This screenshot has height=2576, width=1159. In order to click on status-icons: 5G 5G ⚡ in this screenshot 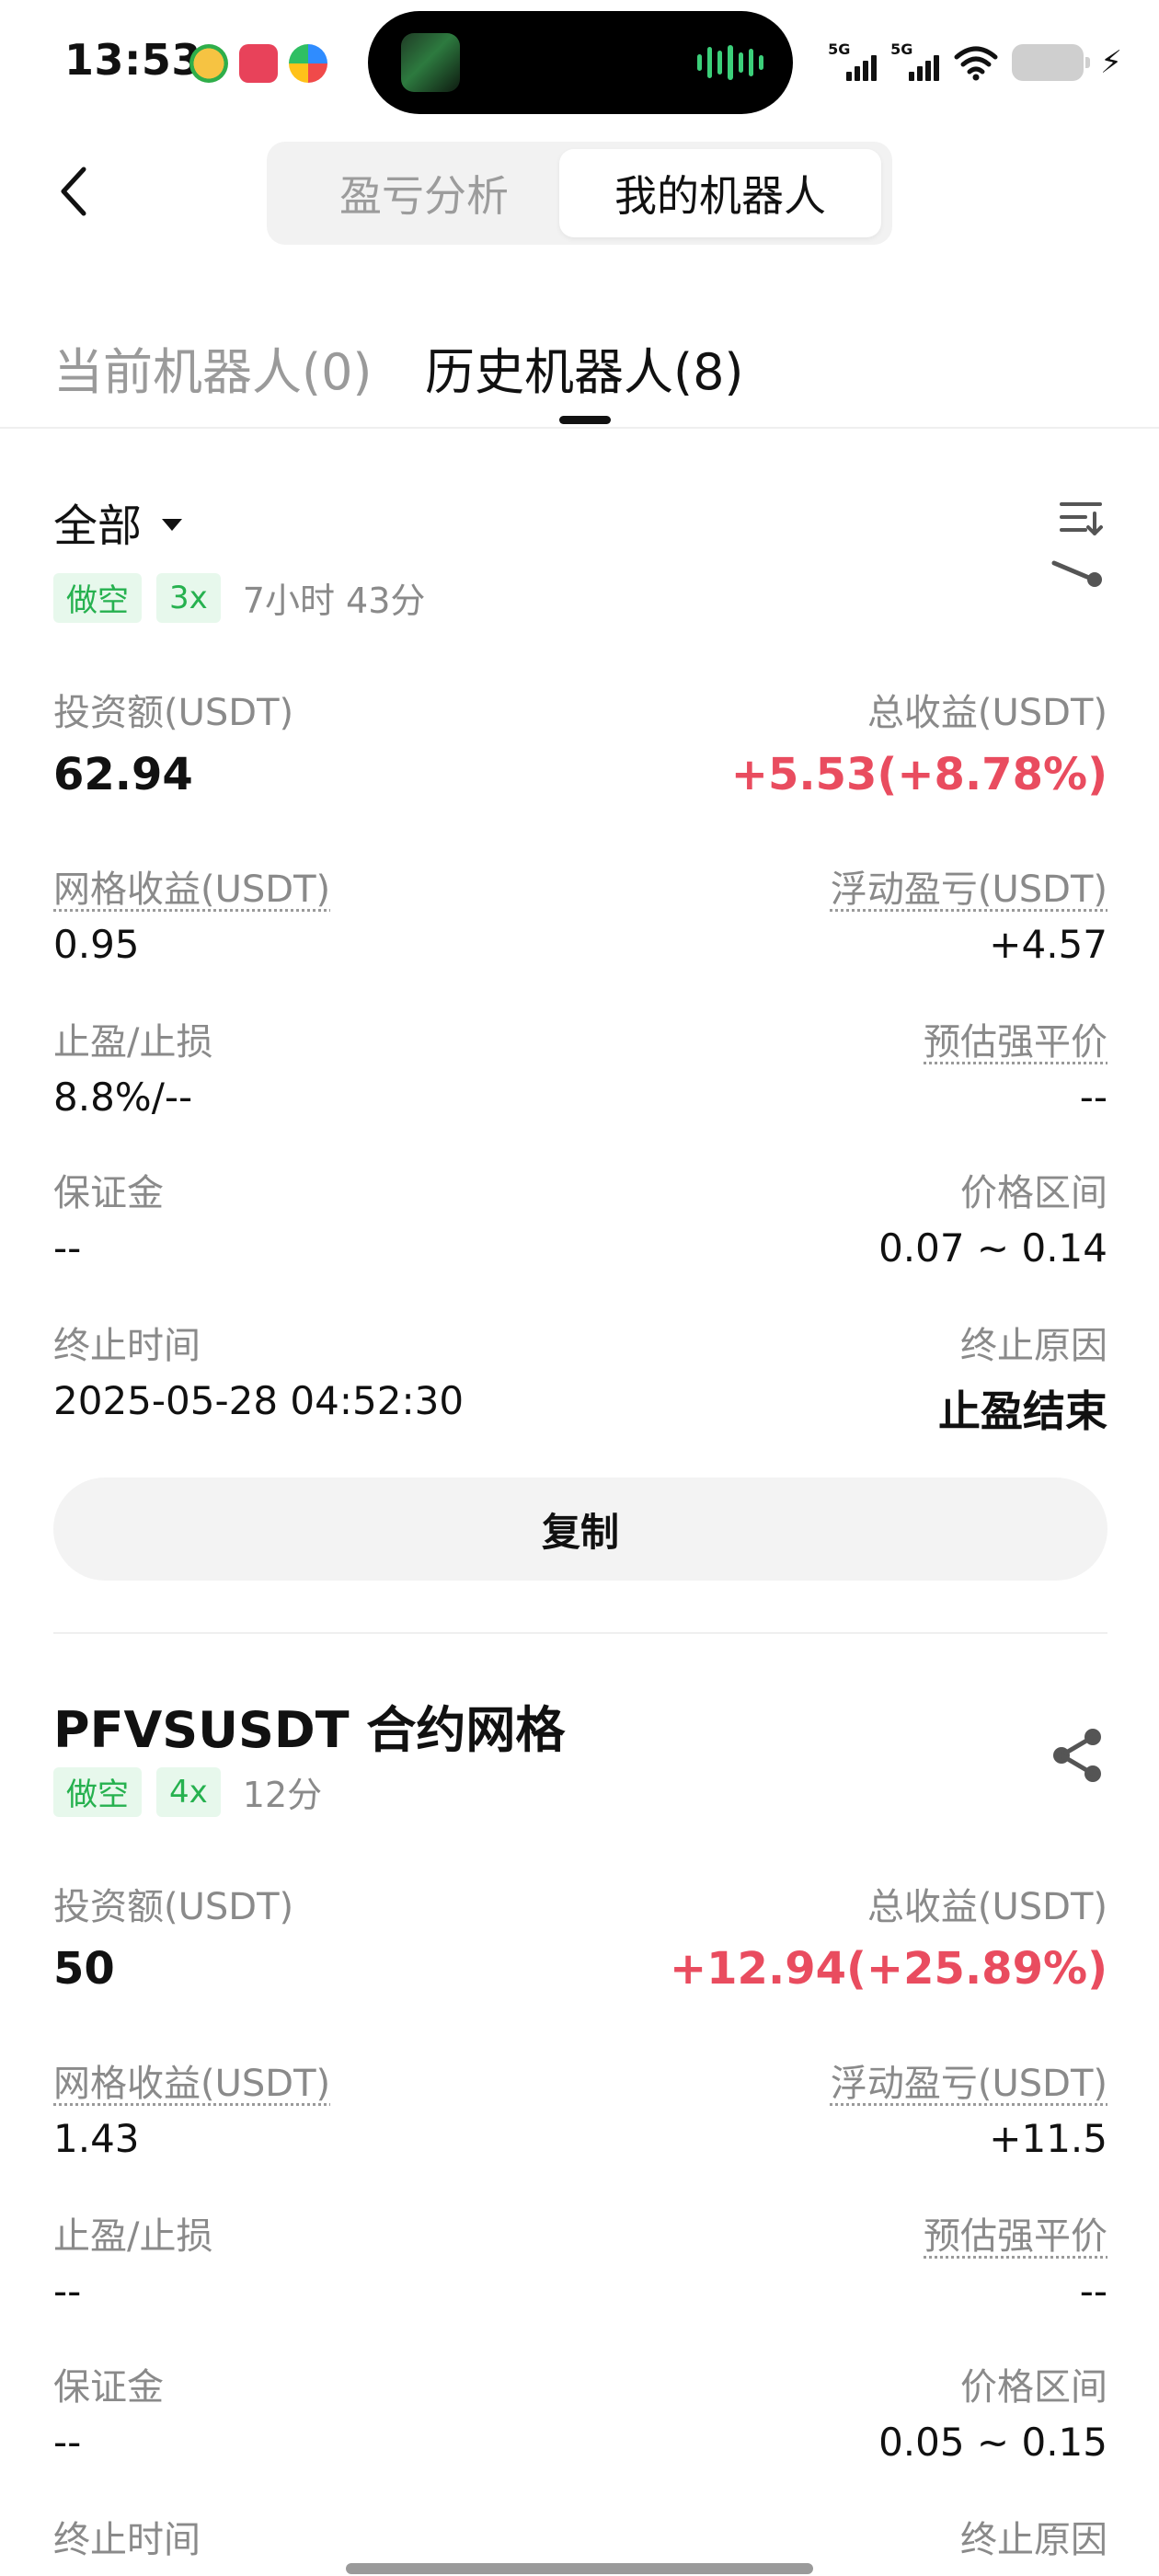, I will do `click(975, 62)`.